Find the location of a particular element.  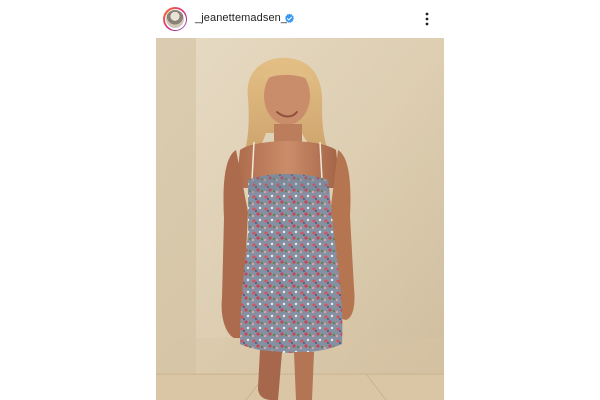

avatar-ring is located at coordinates (175, 19).